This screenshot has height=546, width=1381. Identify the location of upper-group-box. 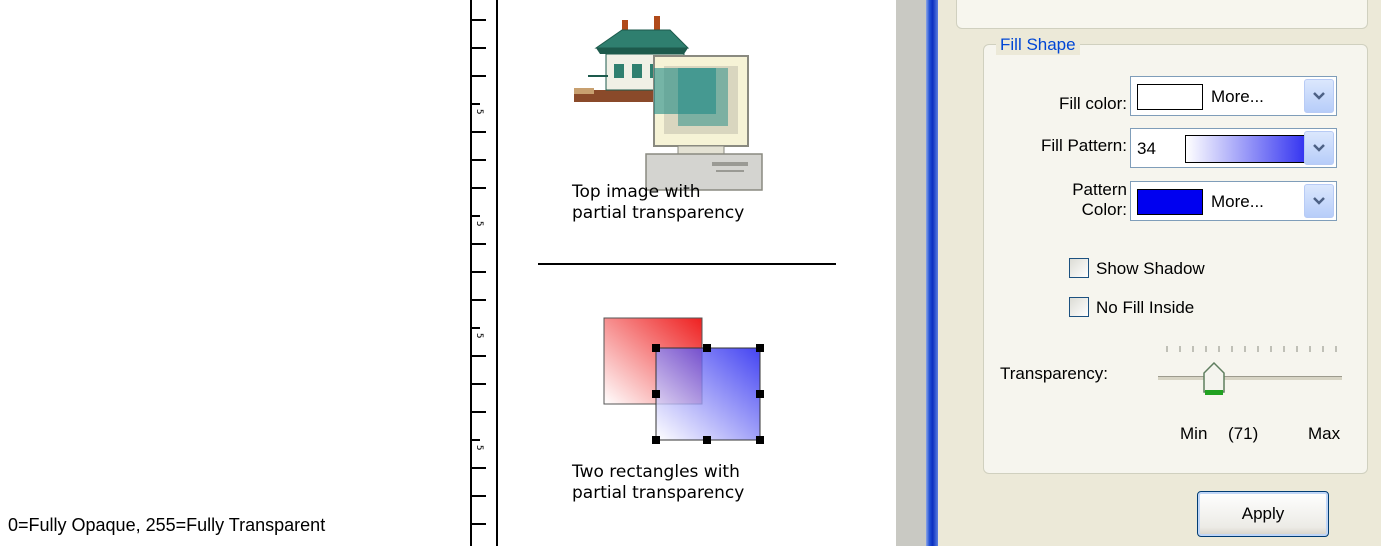
(1162, 14).